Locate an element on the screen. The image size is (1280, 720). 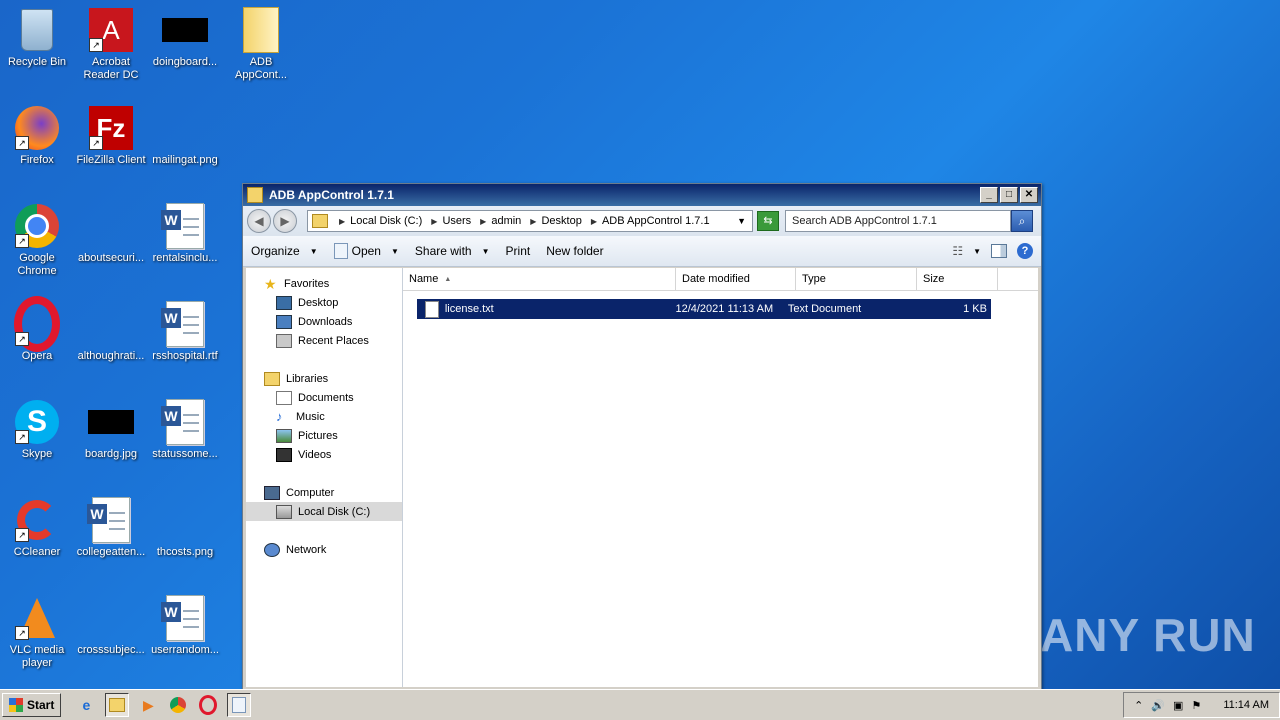
nav-network: Network is located at coordinates (324, 549).